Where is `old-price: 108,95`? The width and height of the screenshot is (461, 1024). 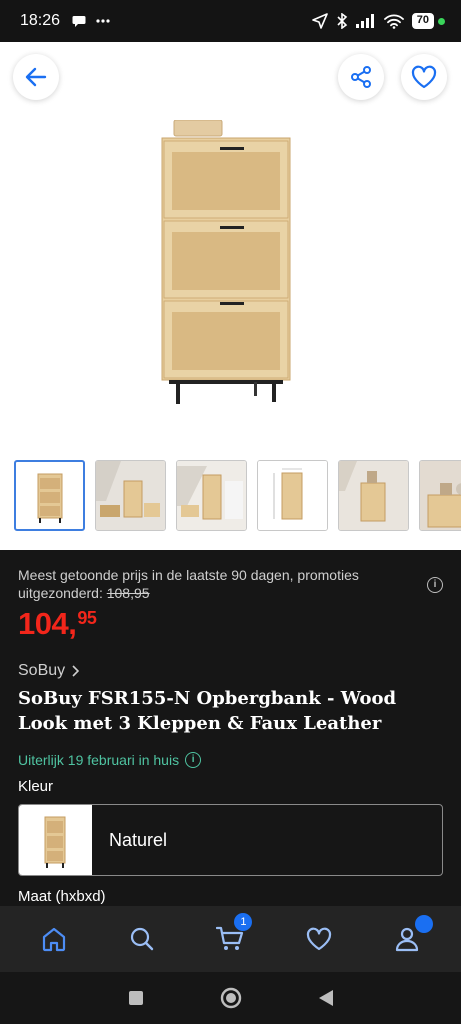
old-price: 108,95 is located at coordinates (128, 593).